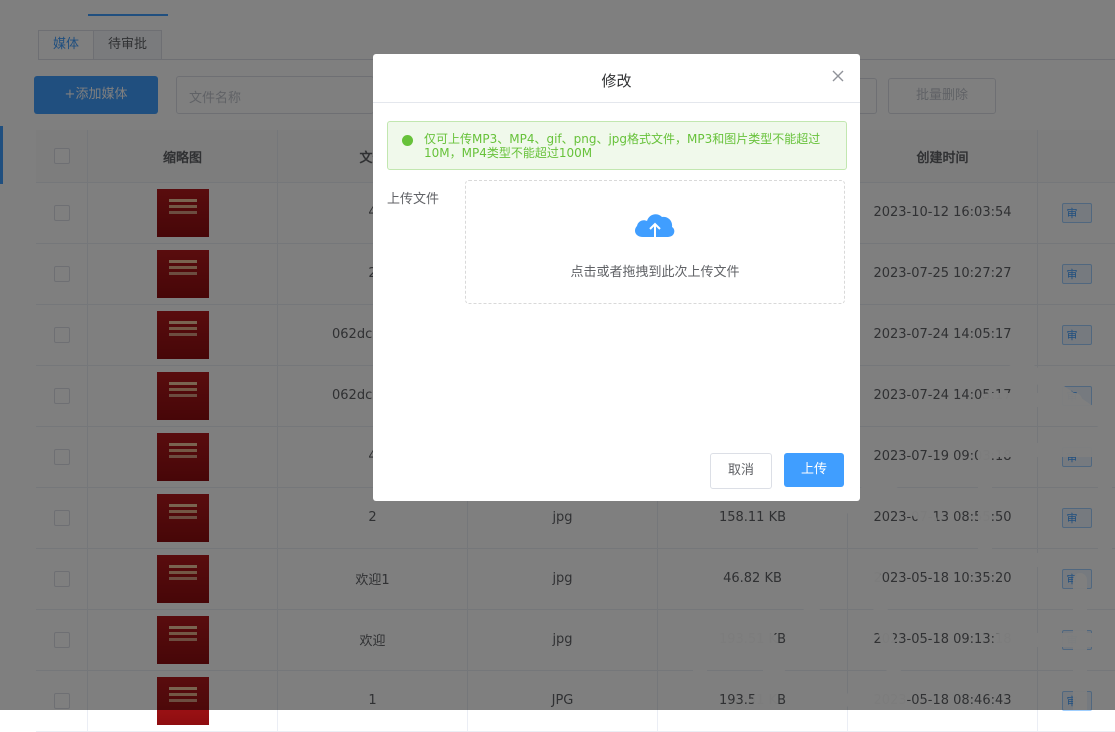 Image resolution: width=1115 pixels, height=732 pixels. Describe the element at coordinates (814, 470) in the screenshot. I see `upload-button: 上传` at that location.